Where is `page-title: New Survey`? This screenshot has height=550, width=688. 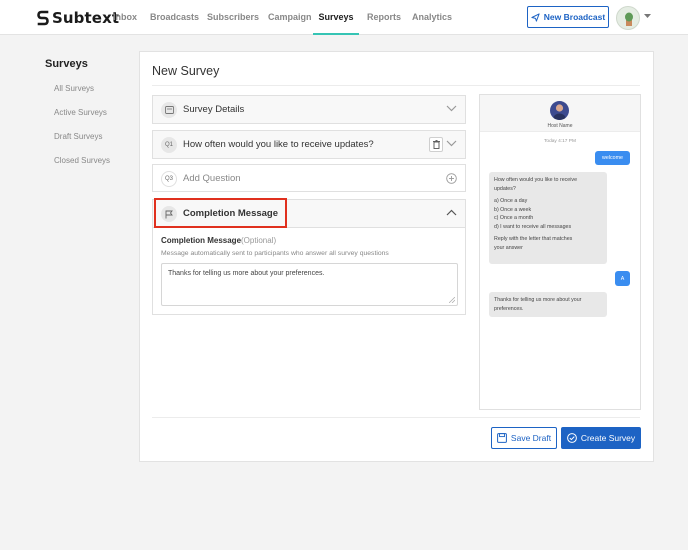
page-title: New Survey is located at coordinates (186, 71).